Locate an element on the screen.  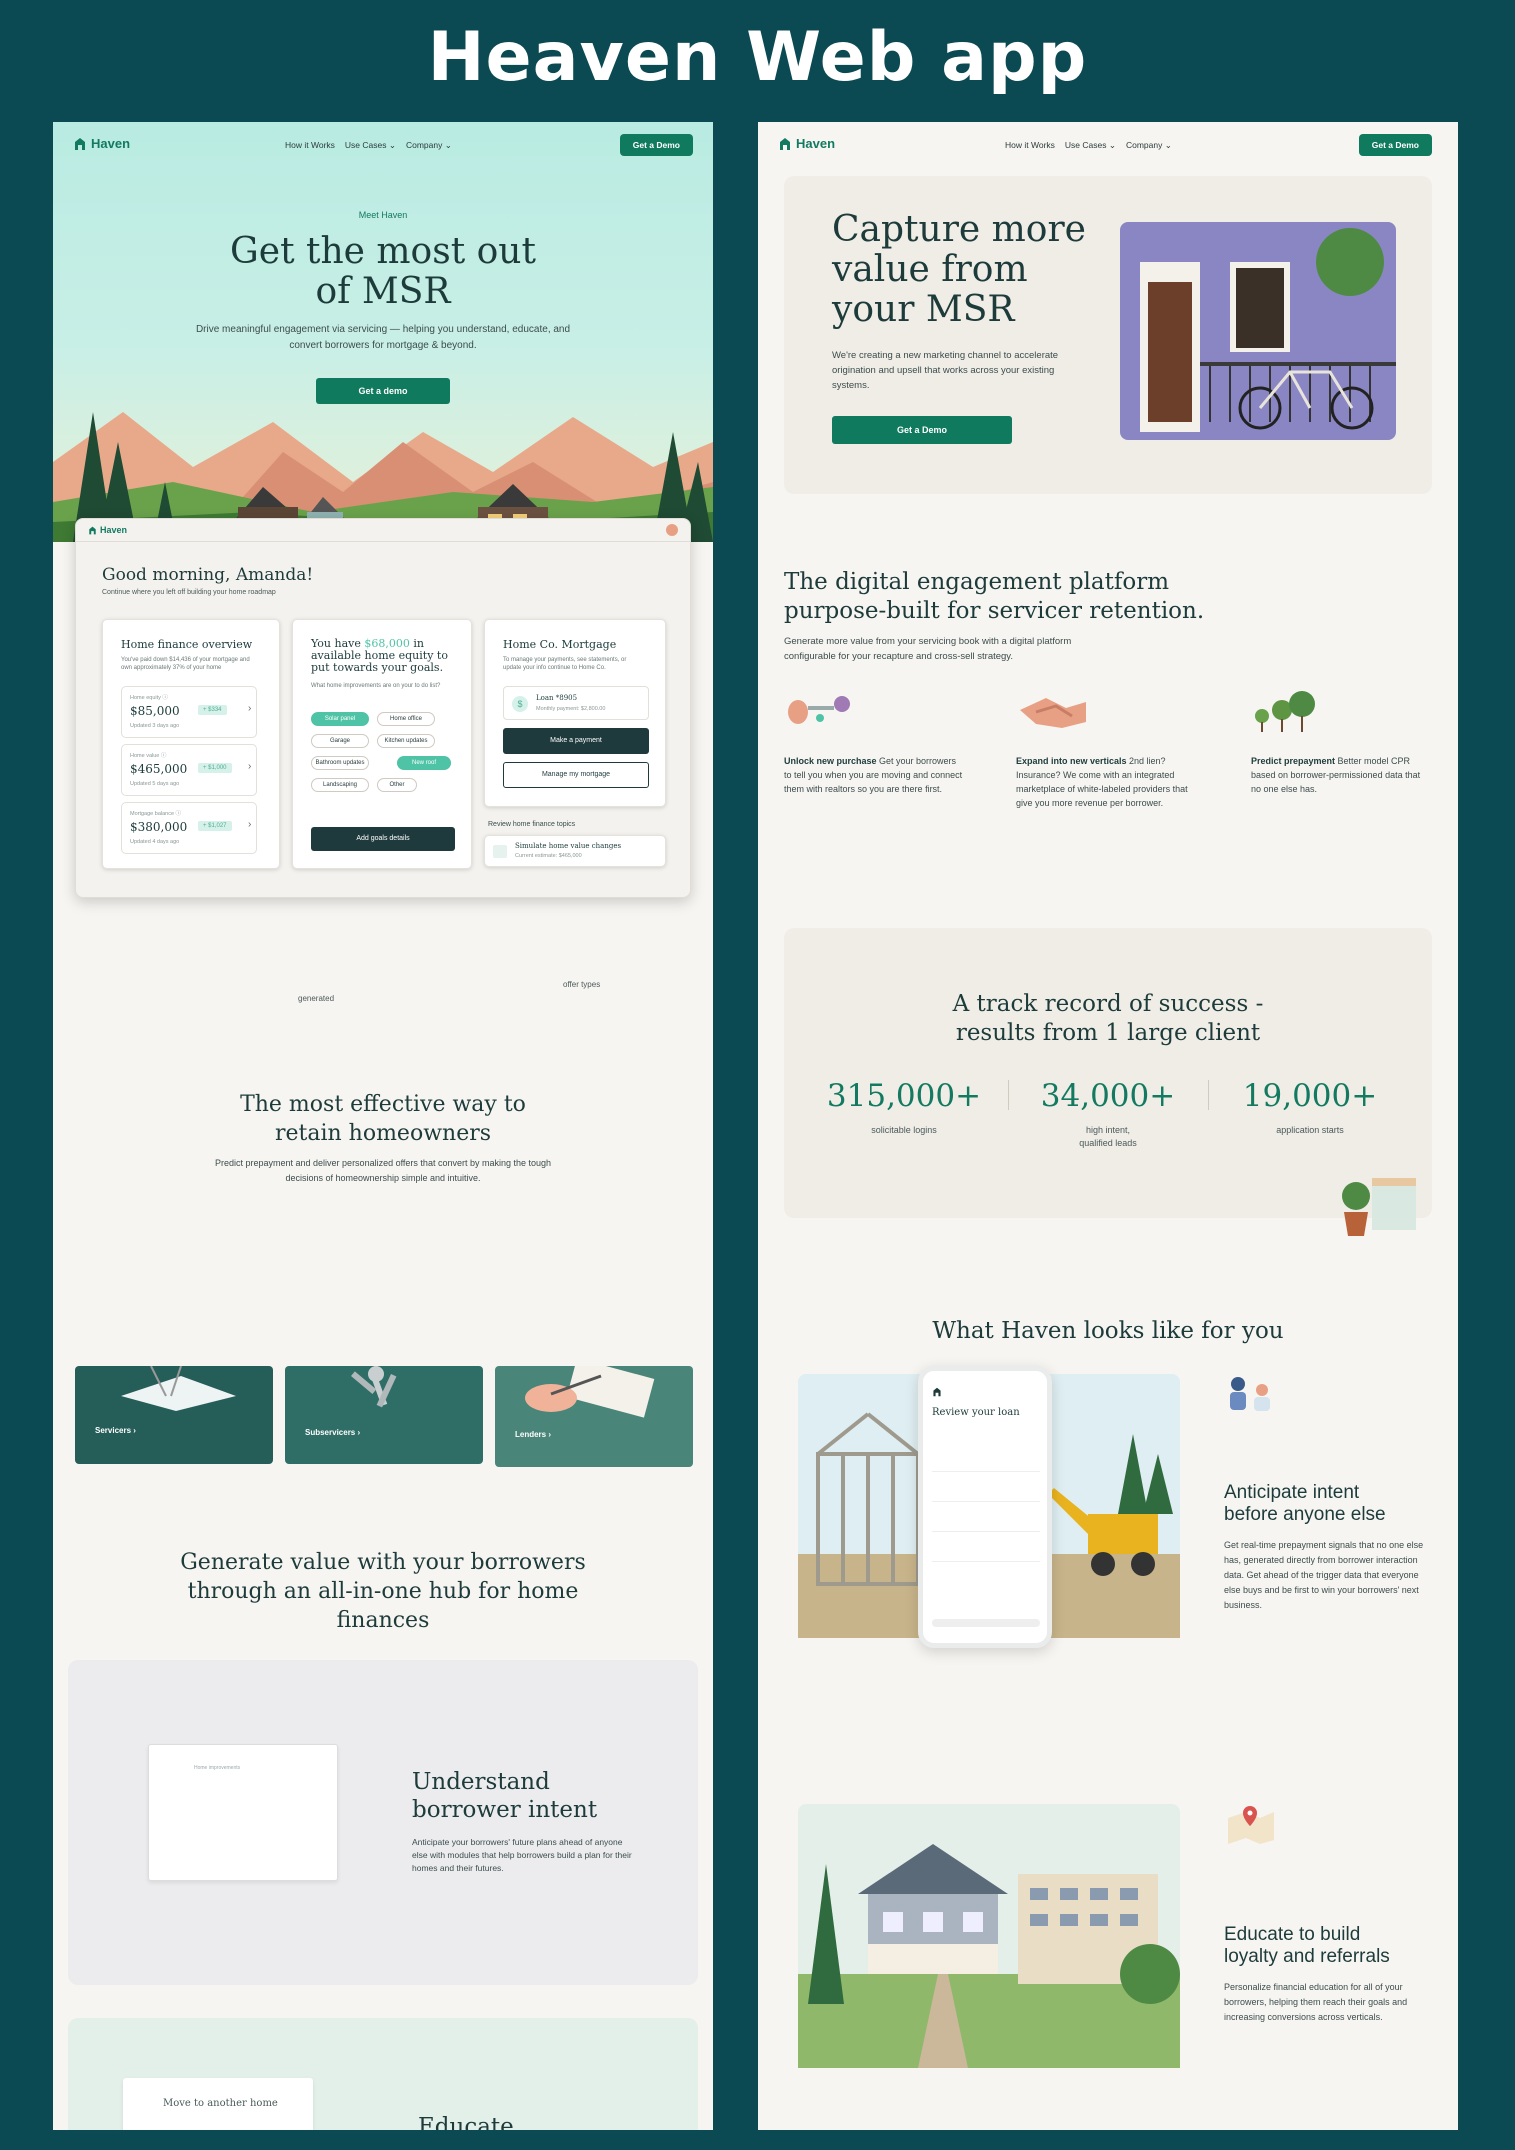
people-talking-icon is located at coordinates (1250, 1394).